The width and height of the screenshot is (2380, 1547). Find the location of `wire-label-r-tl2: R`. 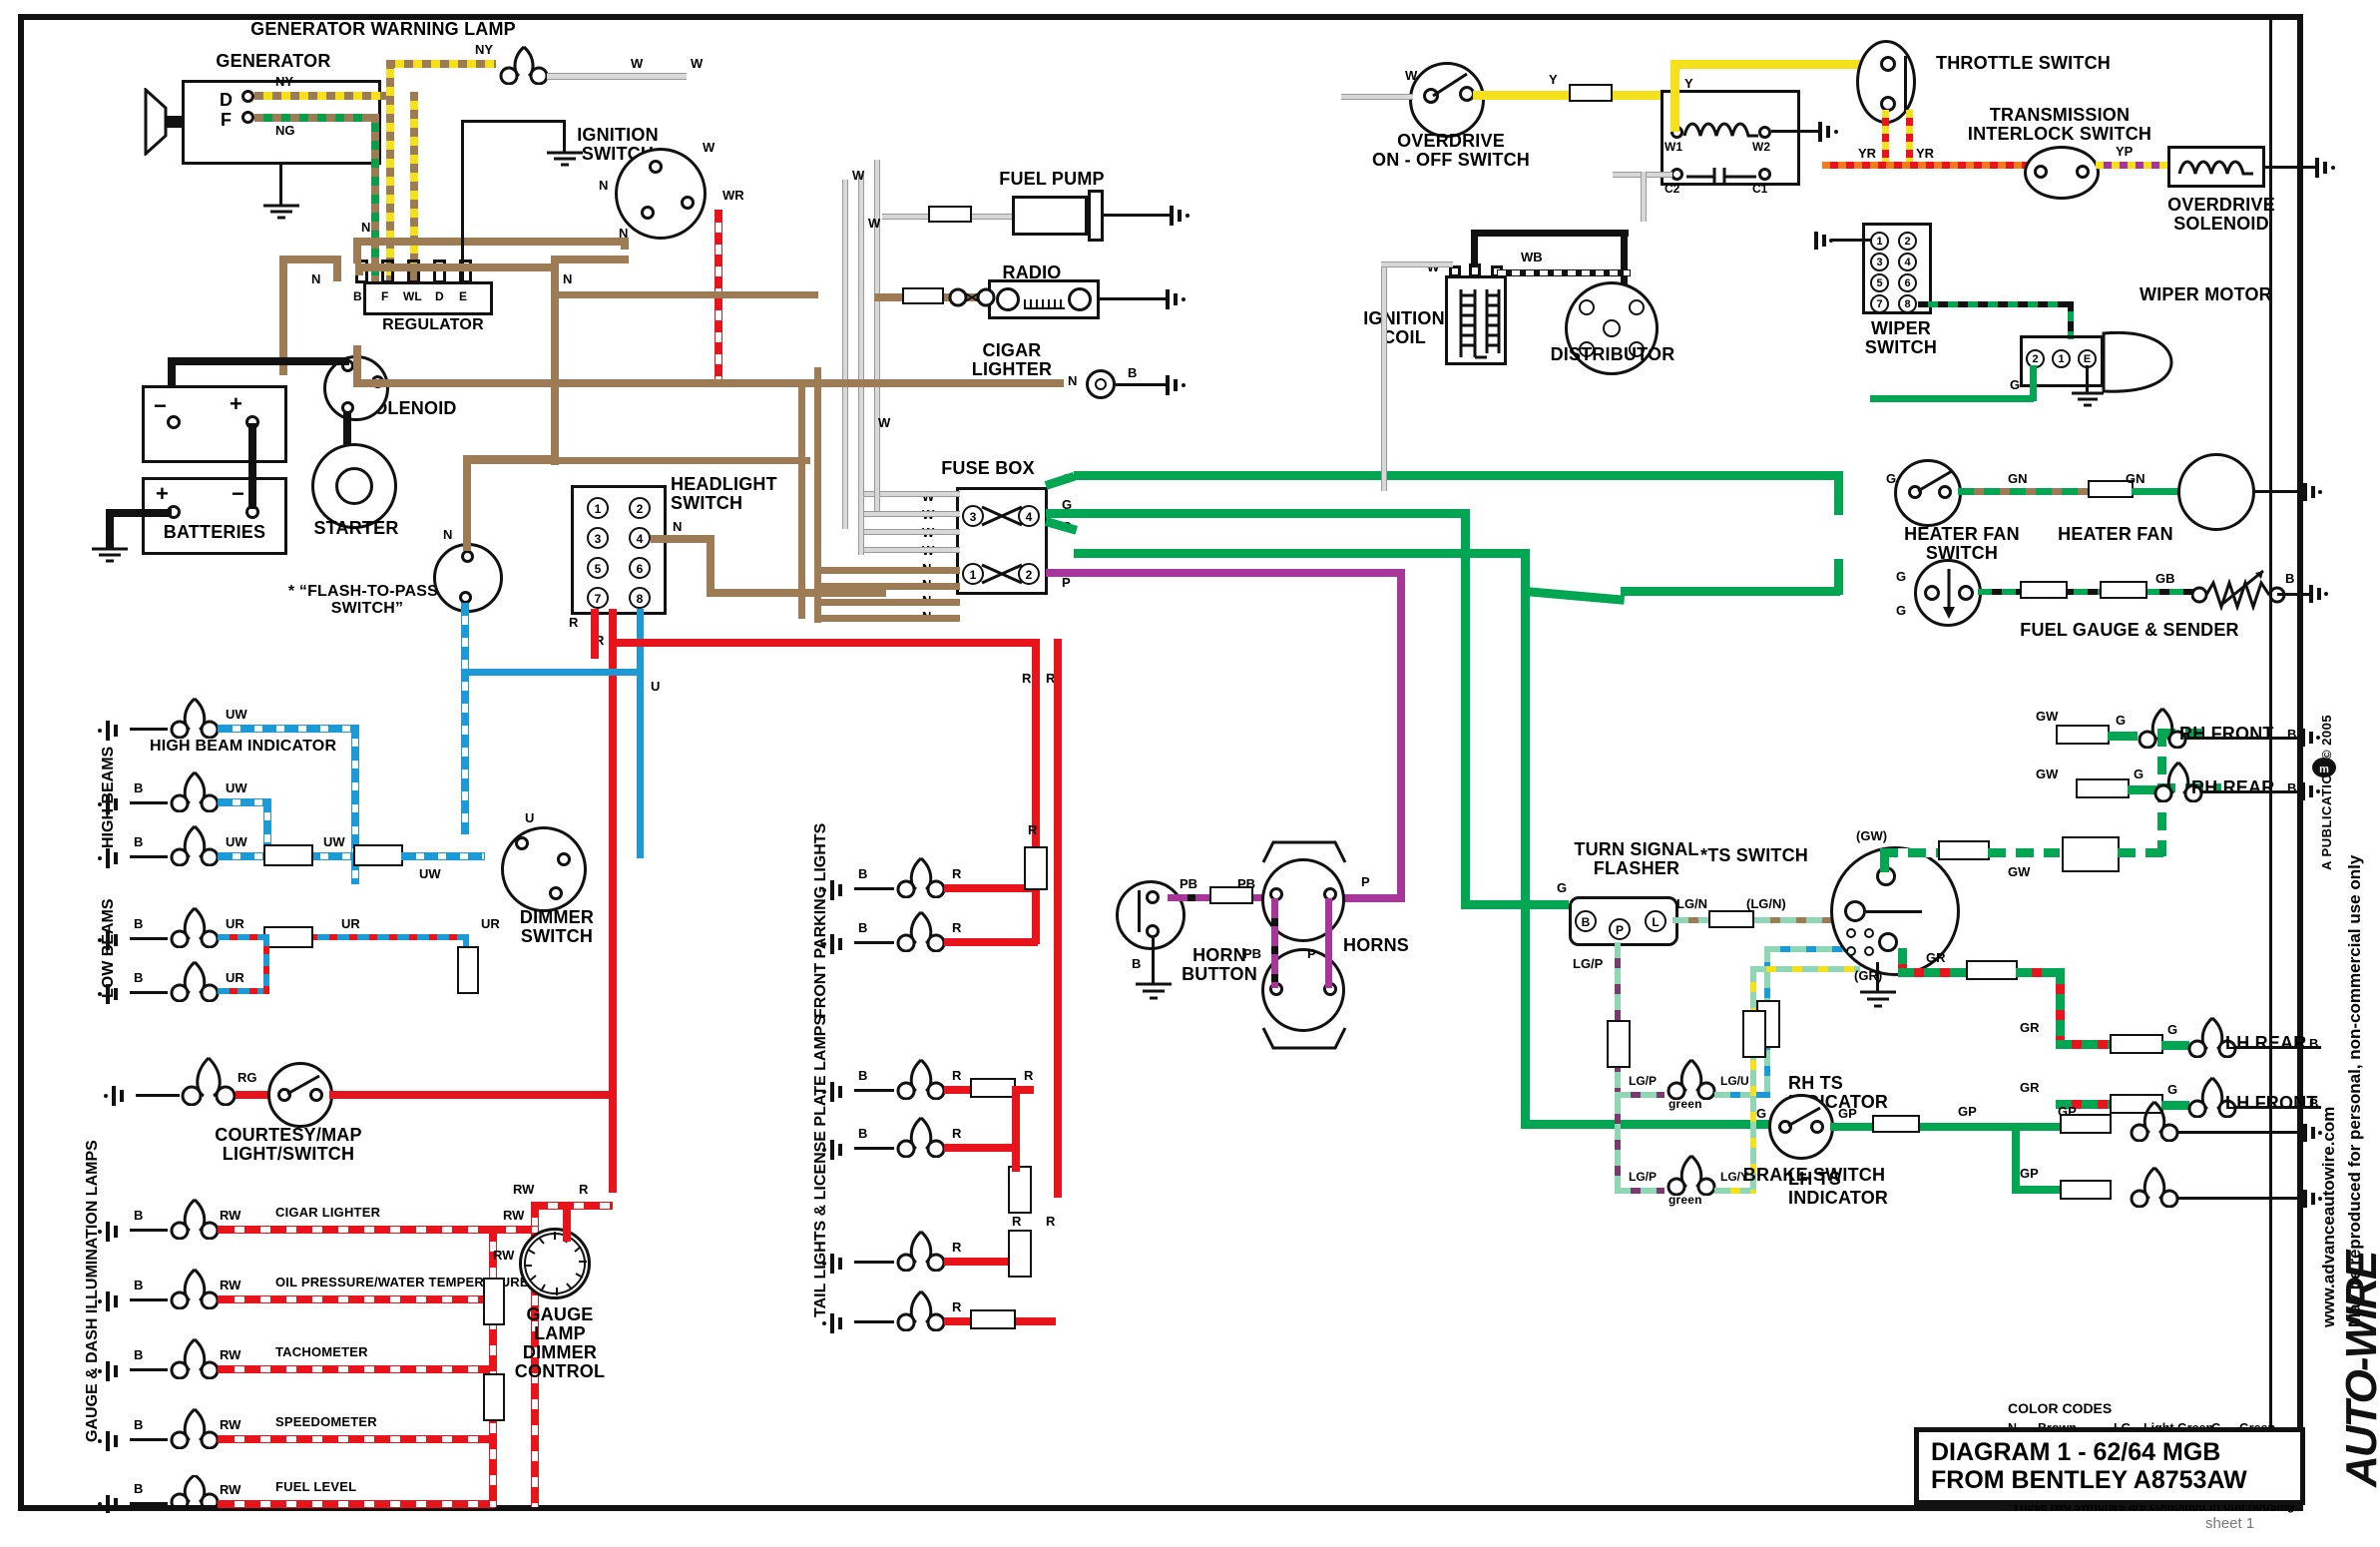

wire-label-r-tl2: R is located at coordinates (957, 1133).